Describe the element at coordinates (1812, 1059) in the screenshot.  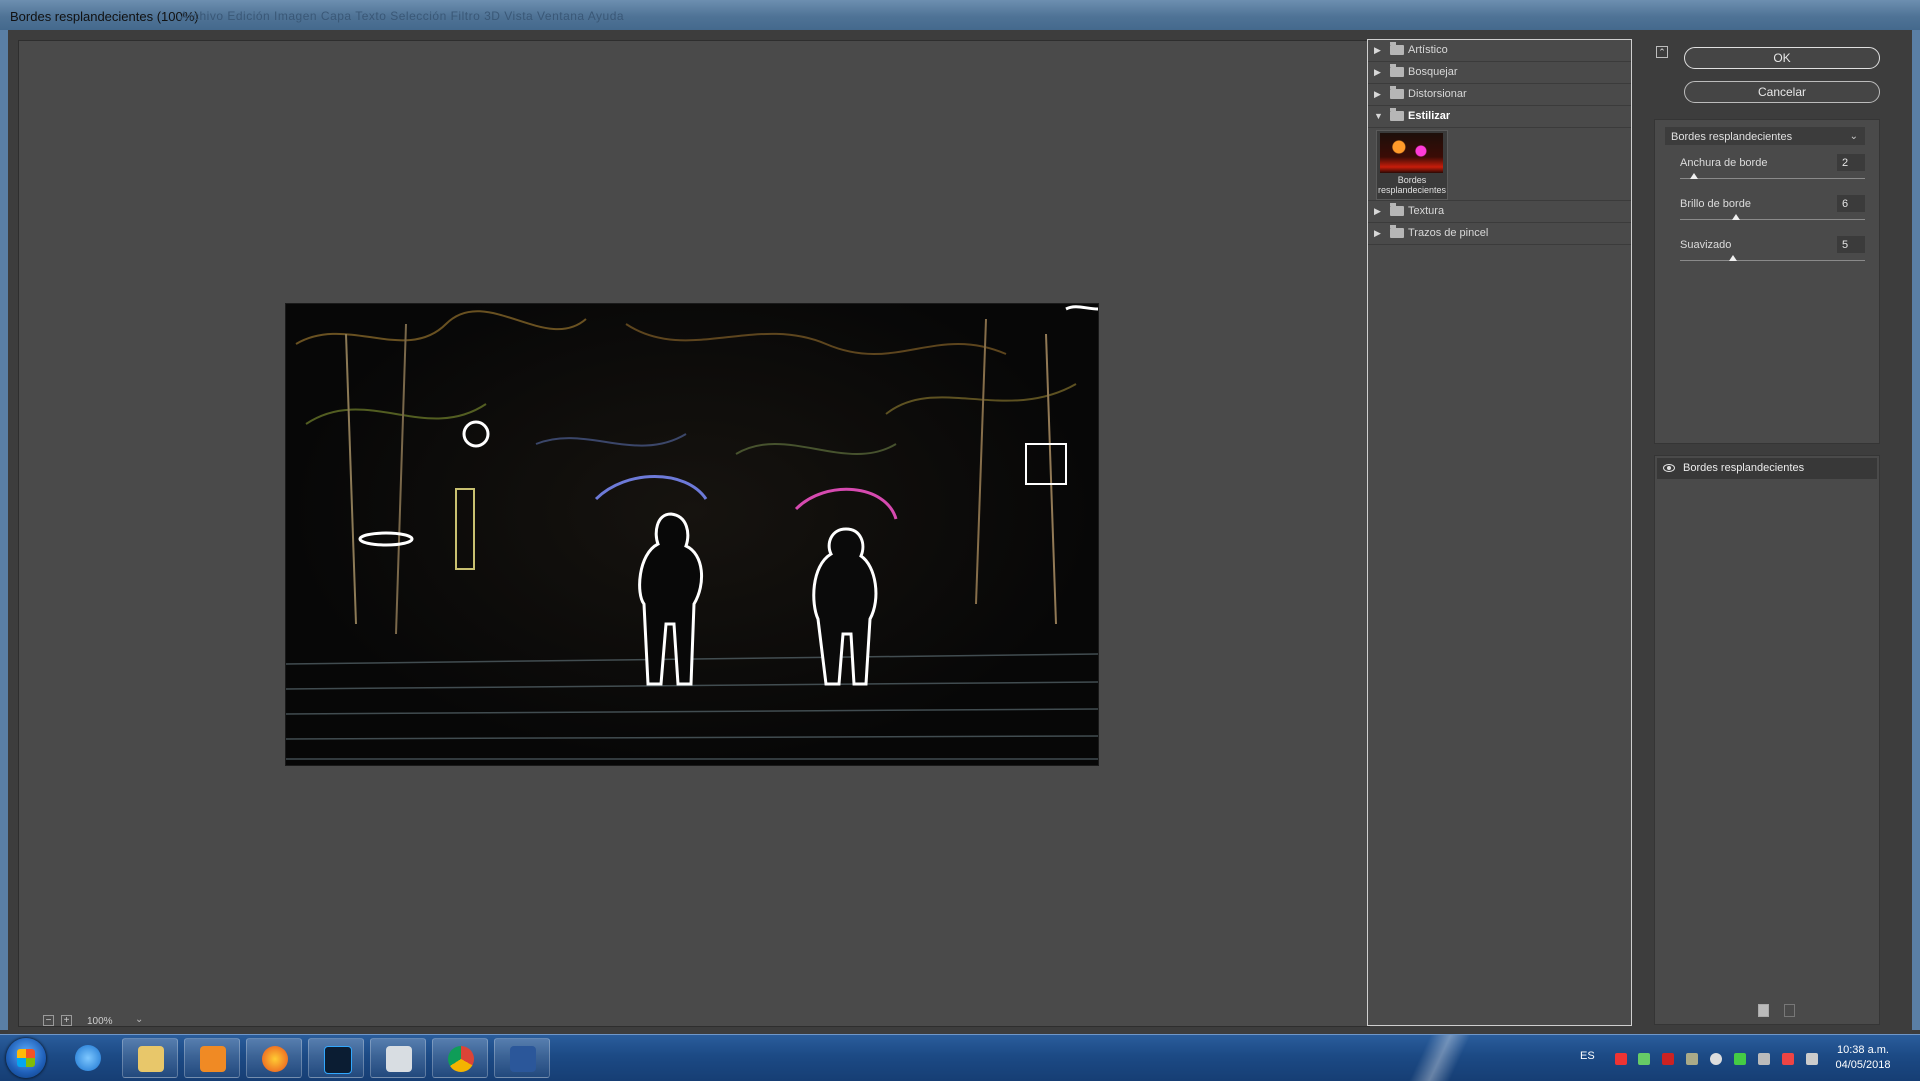
I see `network-icon` at that location.